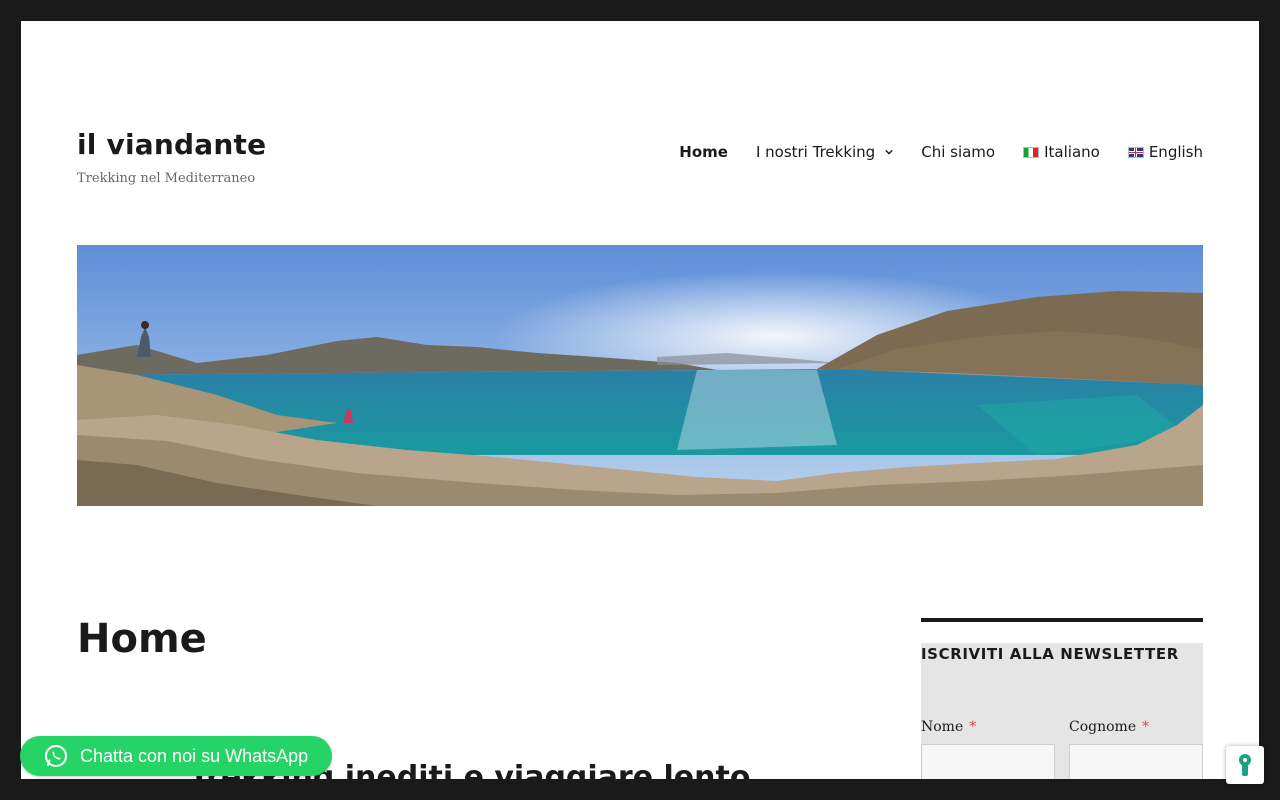 This screenshot has width=1280, height=800. What do you see at coordinates (1135, 152) in the screenshot?
I see `gb-flag-icon` at bounding box center [1135, 152].